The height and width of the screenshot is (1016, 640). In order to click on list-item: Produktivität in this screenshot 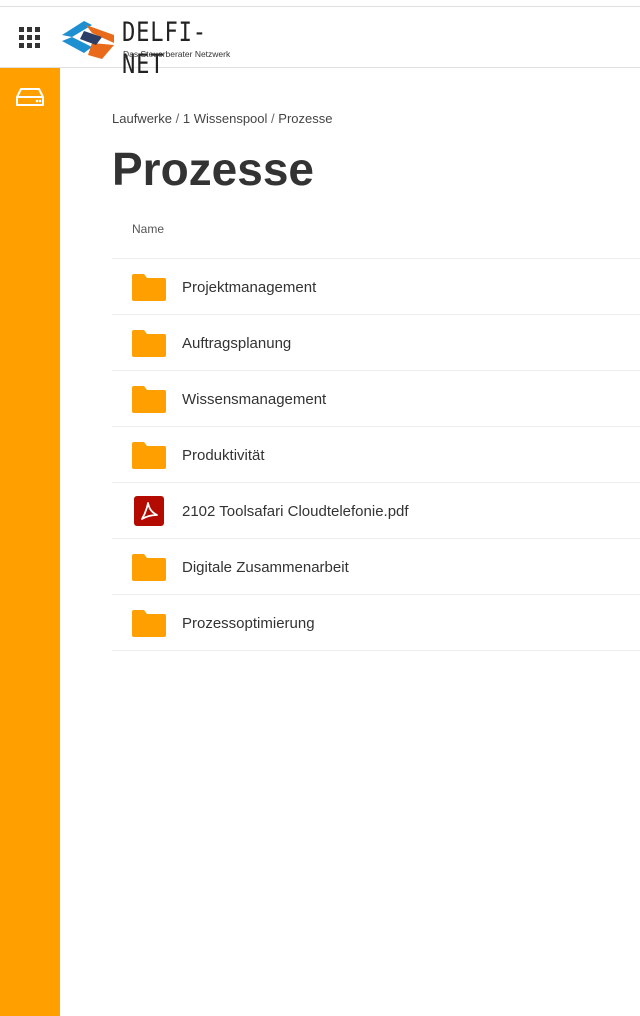, I will do `click(376, 455)`.